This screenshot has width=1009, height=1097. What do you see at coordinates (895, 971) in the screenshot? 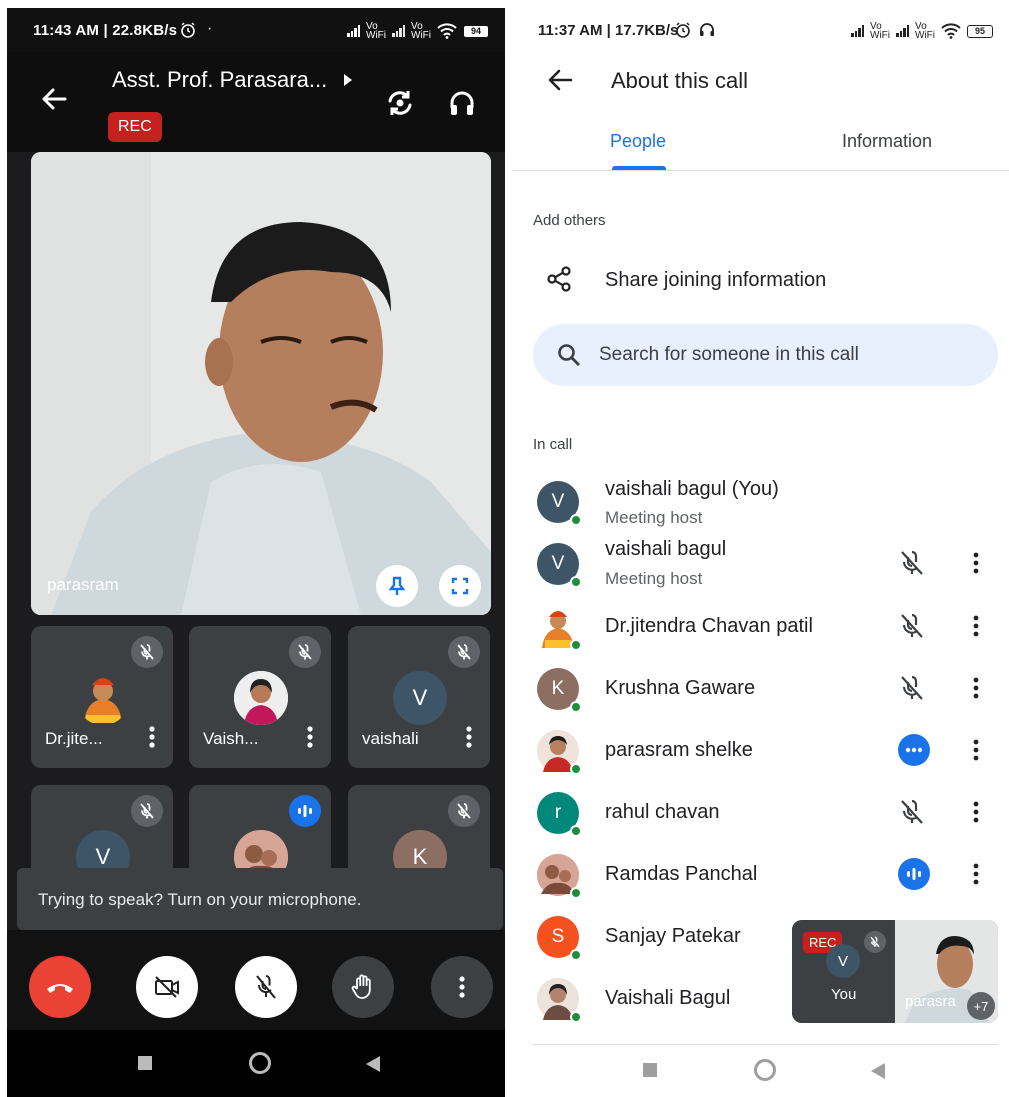
I see `pip-window: REC V You parasra +7` at bounding box center [895, 971].